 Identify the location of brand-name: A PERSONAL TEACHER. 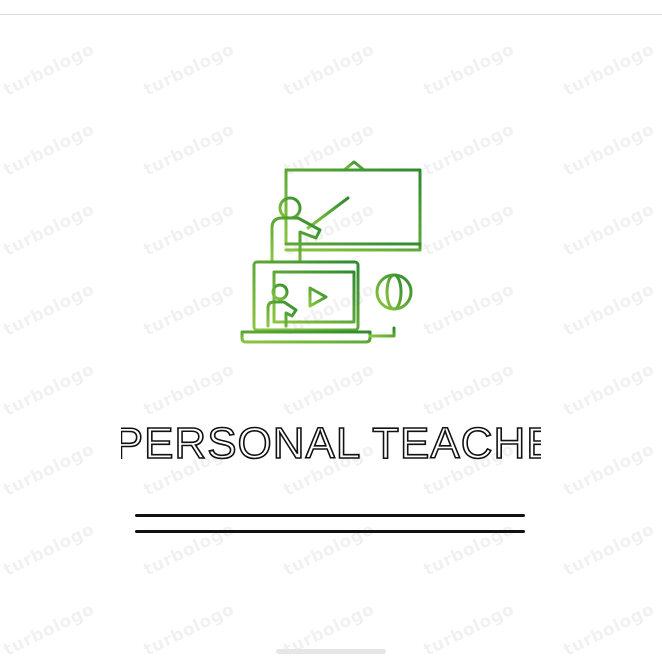
(331, 443).